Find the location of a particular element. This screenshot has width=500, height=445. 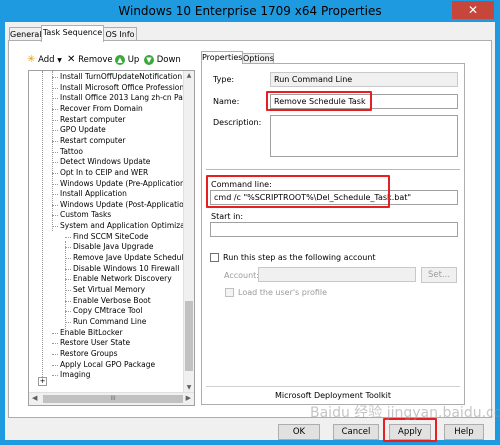

name-highlight is located at coordinates (319, 101).